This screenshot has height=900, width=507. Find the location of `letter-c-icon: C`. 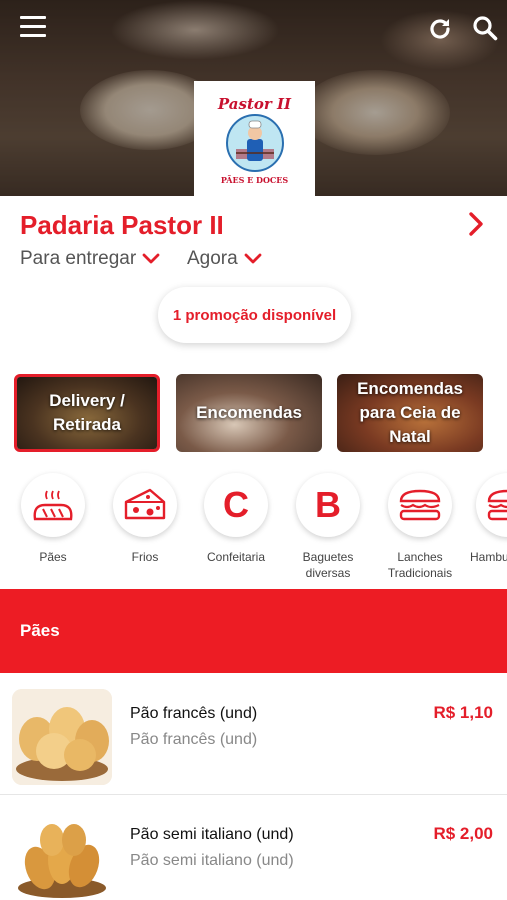

letter-c-icon: C is located at coordinates (236, 505).